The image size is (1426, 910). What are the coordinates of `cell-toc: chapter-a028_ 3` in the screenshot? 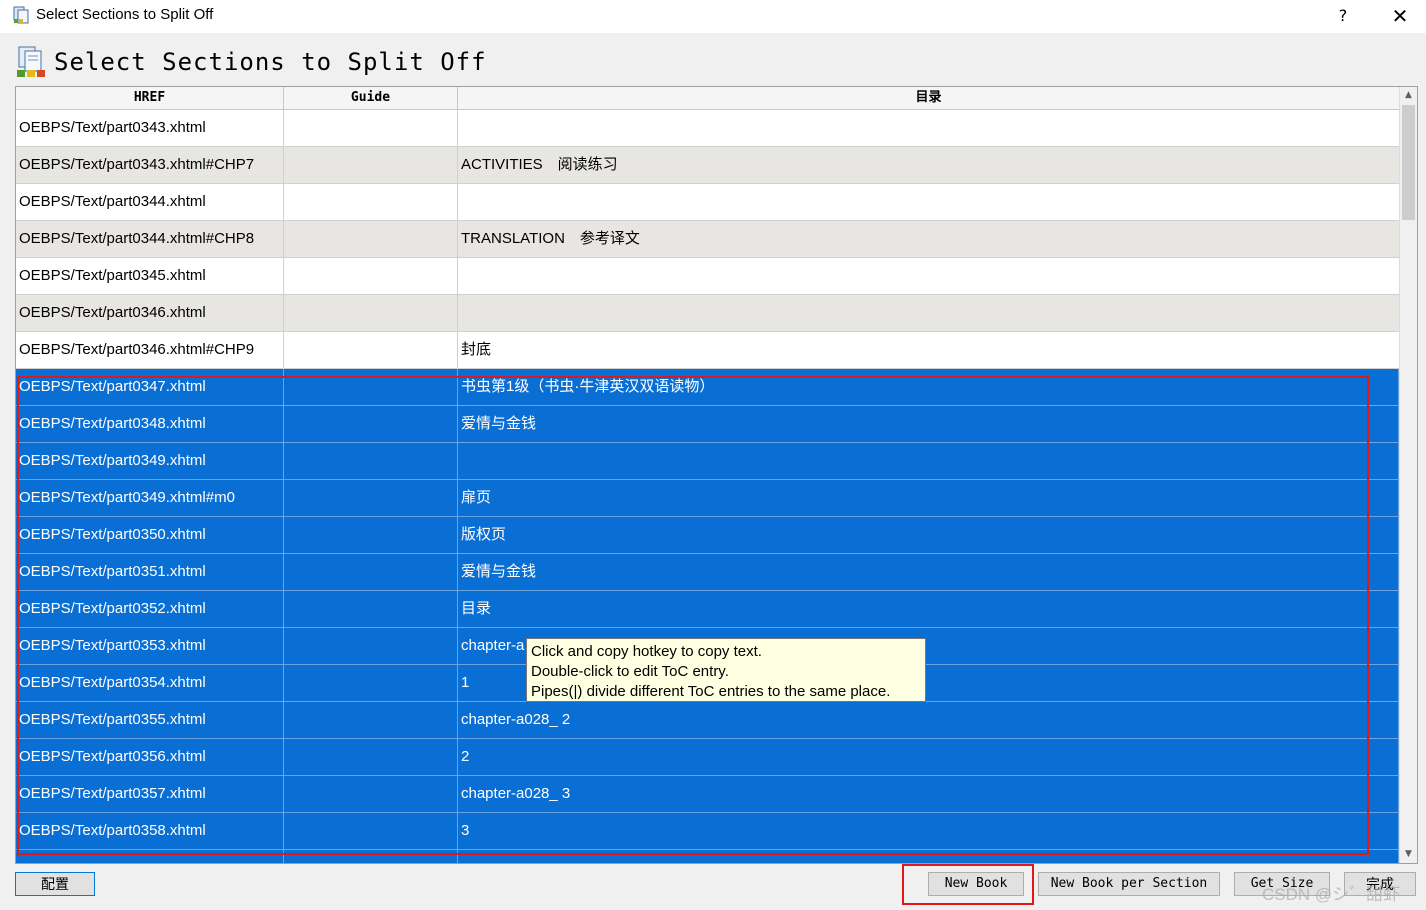 It's located at (928, 794).